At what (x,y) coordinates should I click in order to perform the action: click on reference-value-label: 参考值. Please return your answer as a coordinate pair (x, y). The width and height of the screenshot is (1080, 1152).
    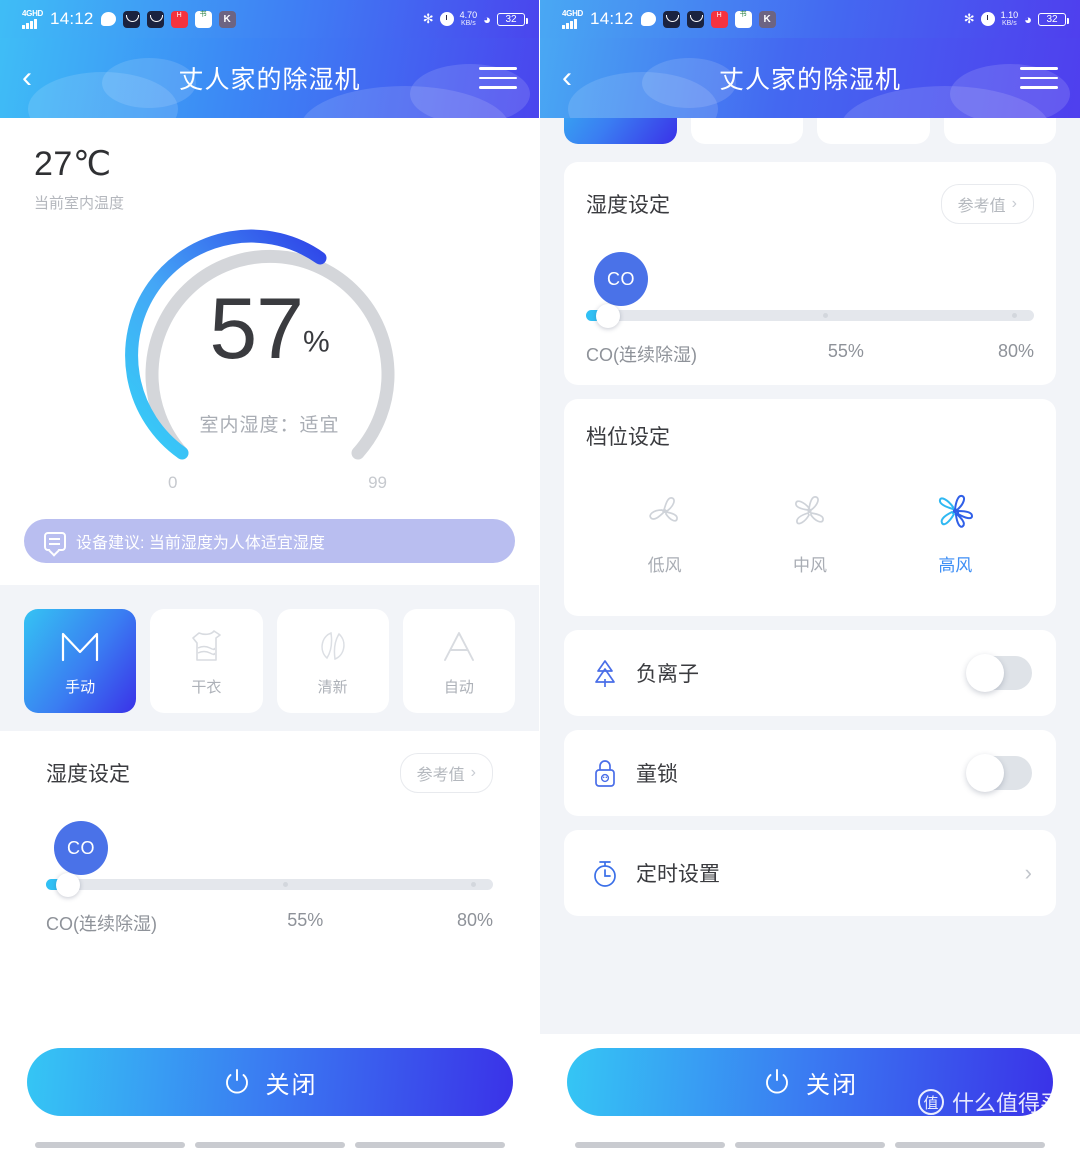
    Looking at the image, I should click on (440, 775).